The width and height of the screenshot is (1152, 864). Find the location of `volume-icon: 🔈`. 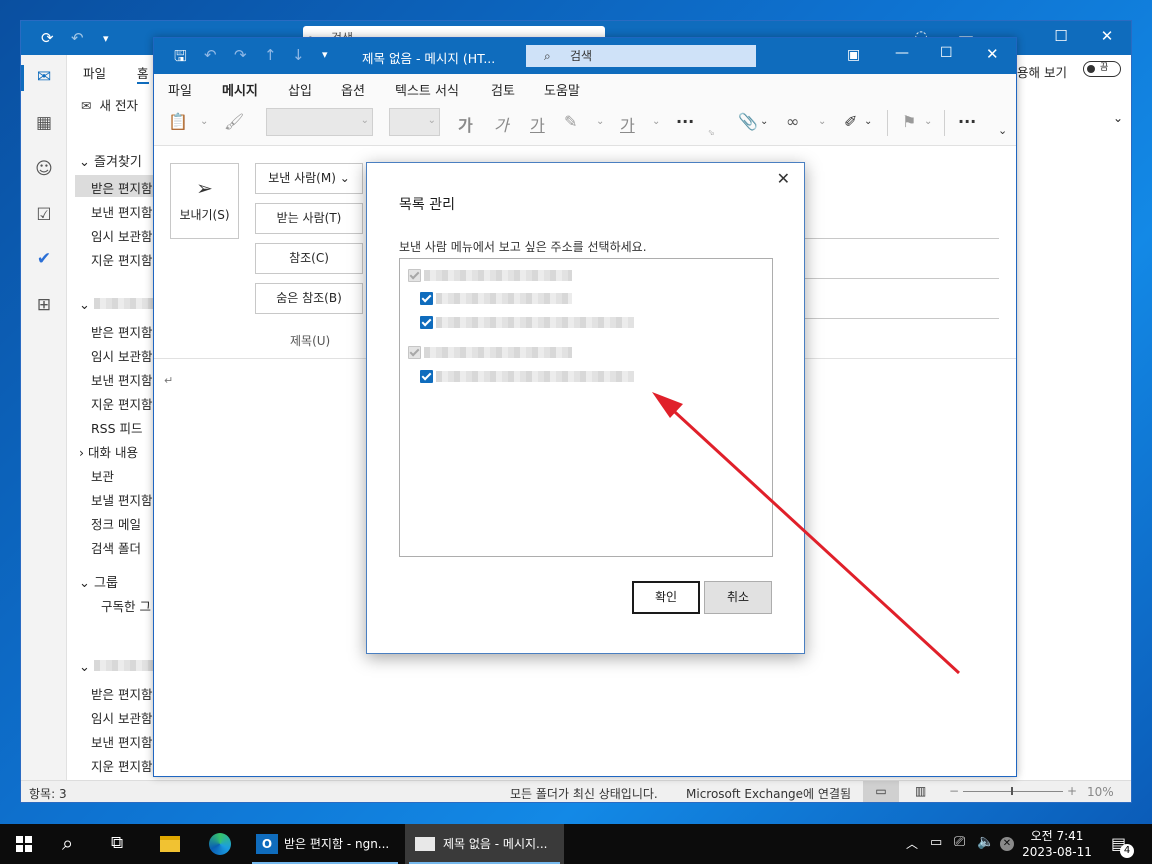

volume-icon: 🔈 is located at coordinates (985, 842).